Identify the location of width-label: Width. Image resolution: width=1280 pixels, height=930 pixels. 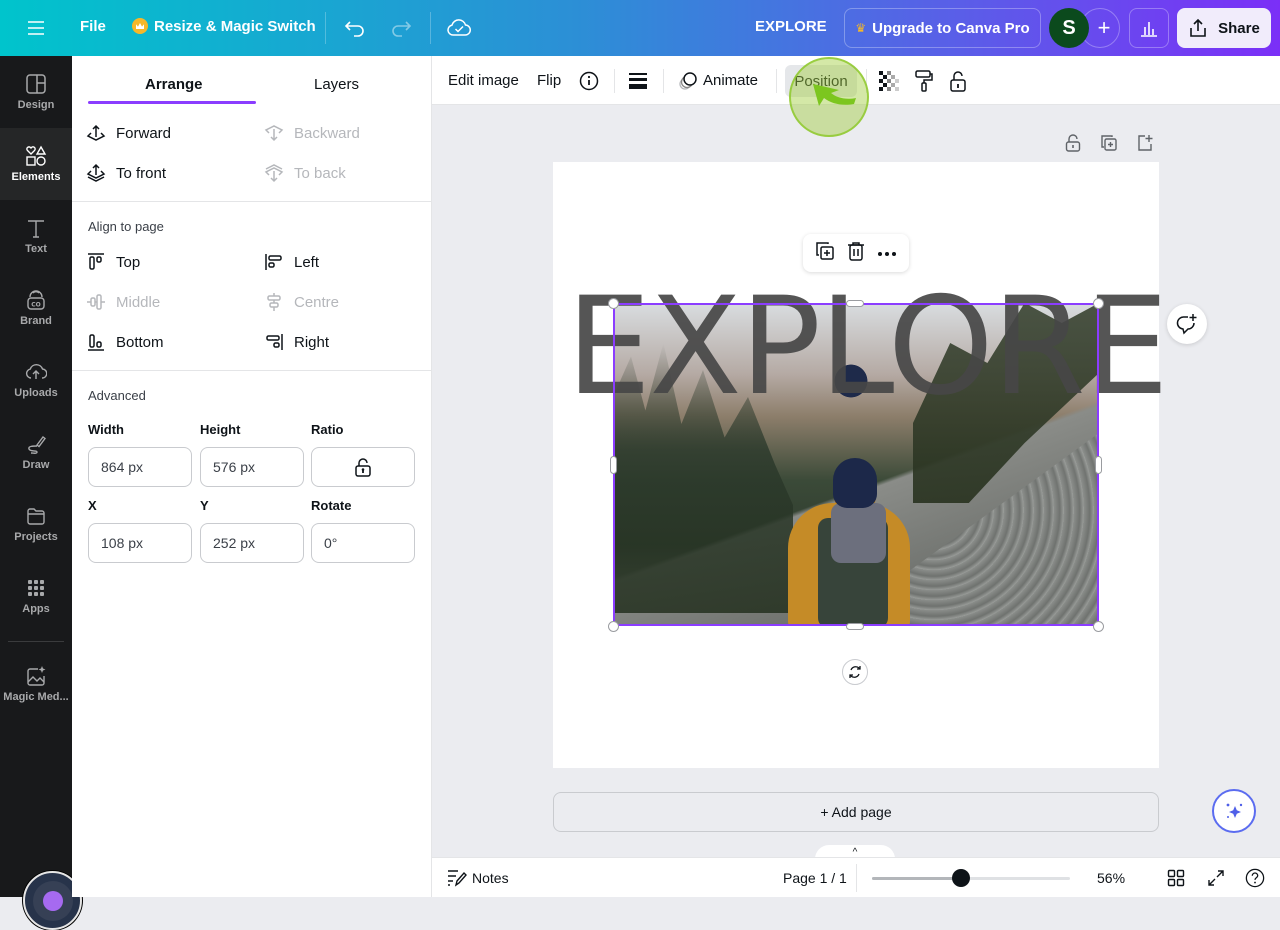
(106, 429).